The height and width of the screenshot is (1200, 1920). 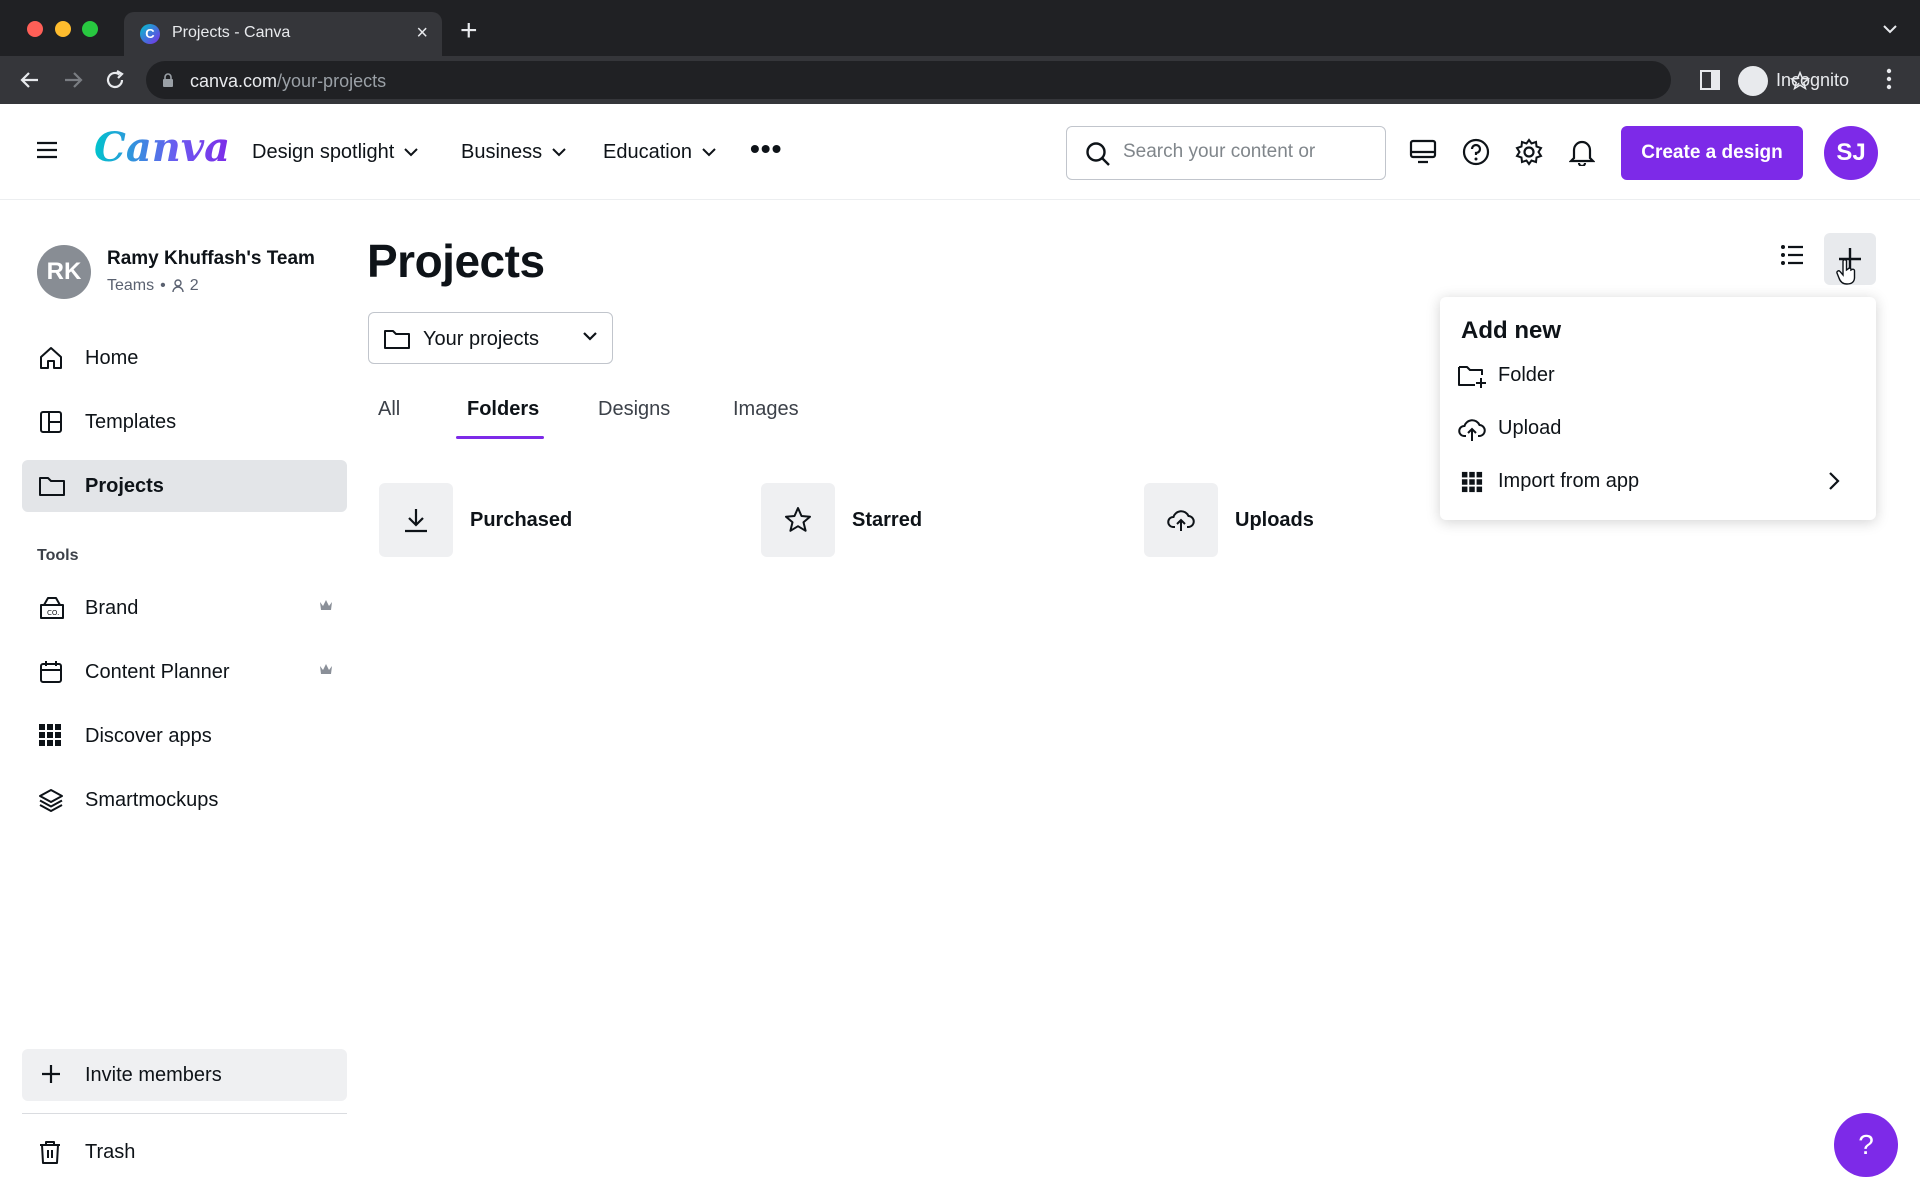 I want to click on canva-logo: Canva, so click(x=162, y=147).